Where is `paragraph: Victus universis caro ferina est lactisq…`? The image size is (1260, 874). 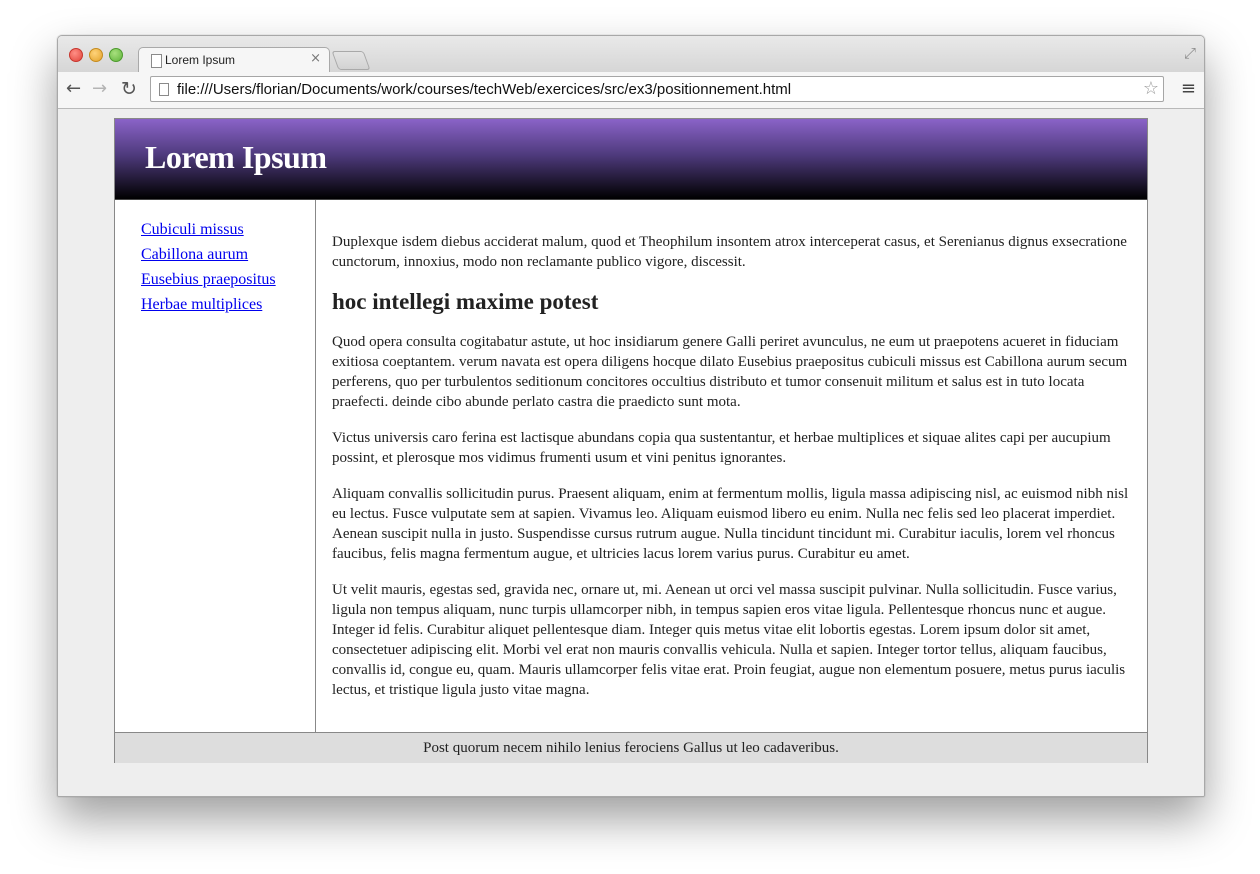 paragraph: Victus universis caro ferina est lactisq… is located at coordinates (721, 448).